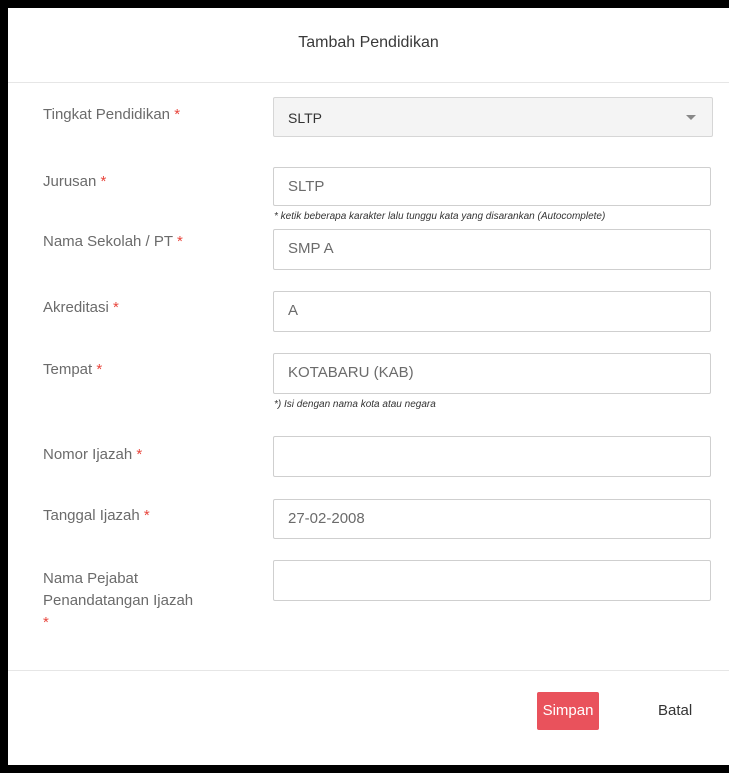 Image resolution: width=729 pixels, height=773 pixels. What do you see at coordinates (73, 369) in the screenshot?
I see `label-tempat: Tempat *` at bounding box center [73, 369].